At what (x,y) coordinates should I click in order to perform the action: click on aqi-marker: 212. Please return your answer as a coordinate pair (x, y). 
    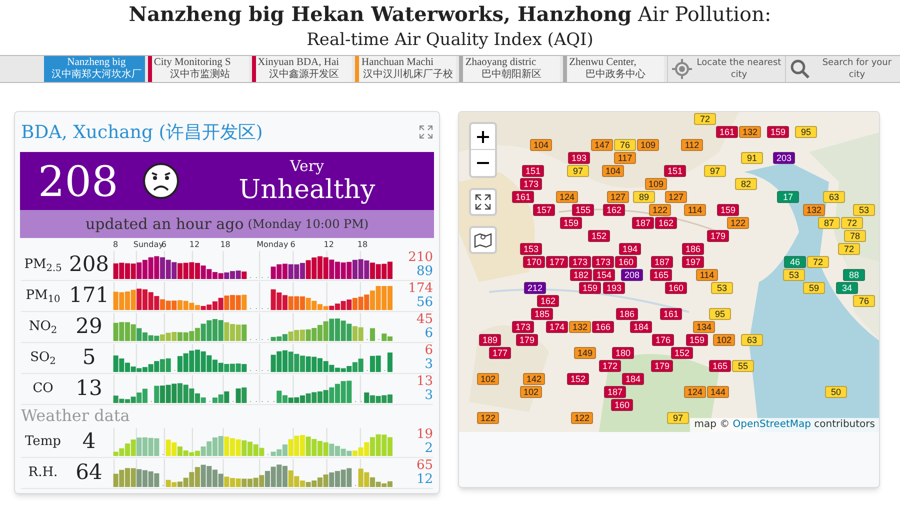
    Looking at the image, I should click on (535, 288).